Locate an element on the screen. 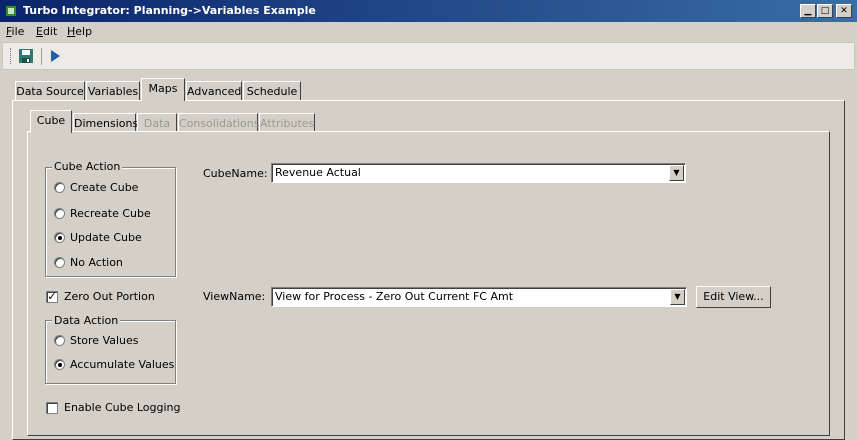 The height and width of the screenshot is (440, 857). run-icon is located at coordinates (55, 56).